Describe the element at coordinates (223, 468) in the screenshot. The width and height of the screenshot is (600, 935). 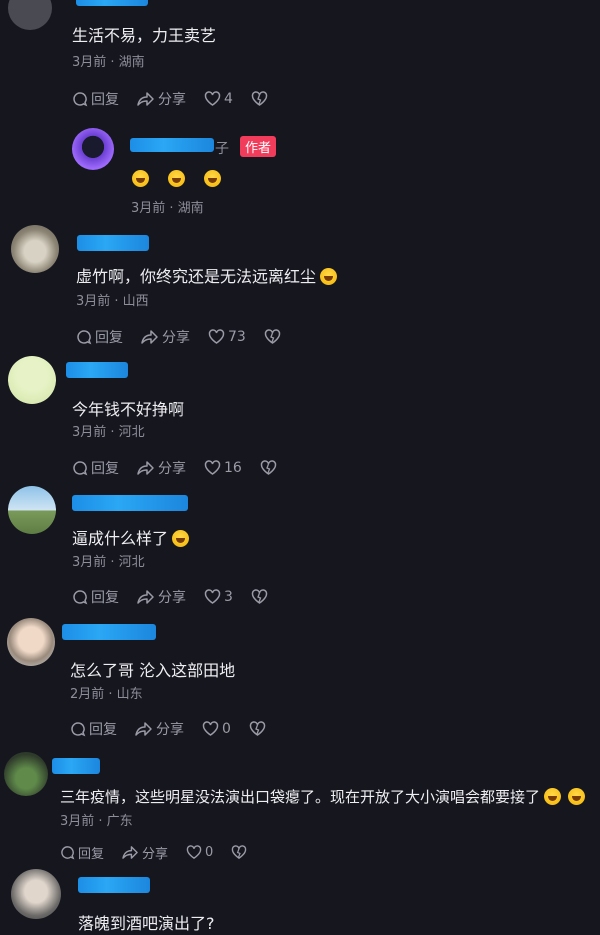
I see `like-button: 16` at that location.